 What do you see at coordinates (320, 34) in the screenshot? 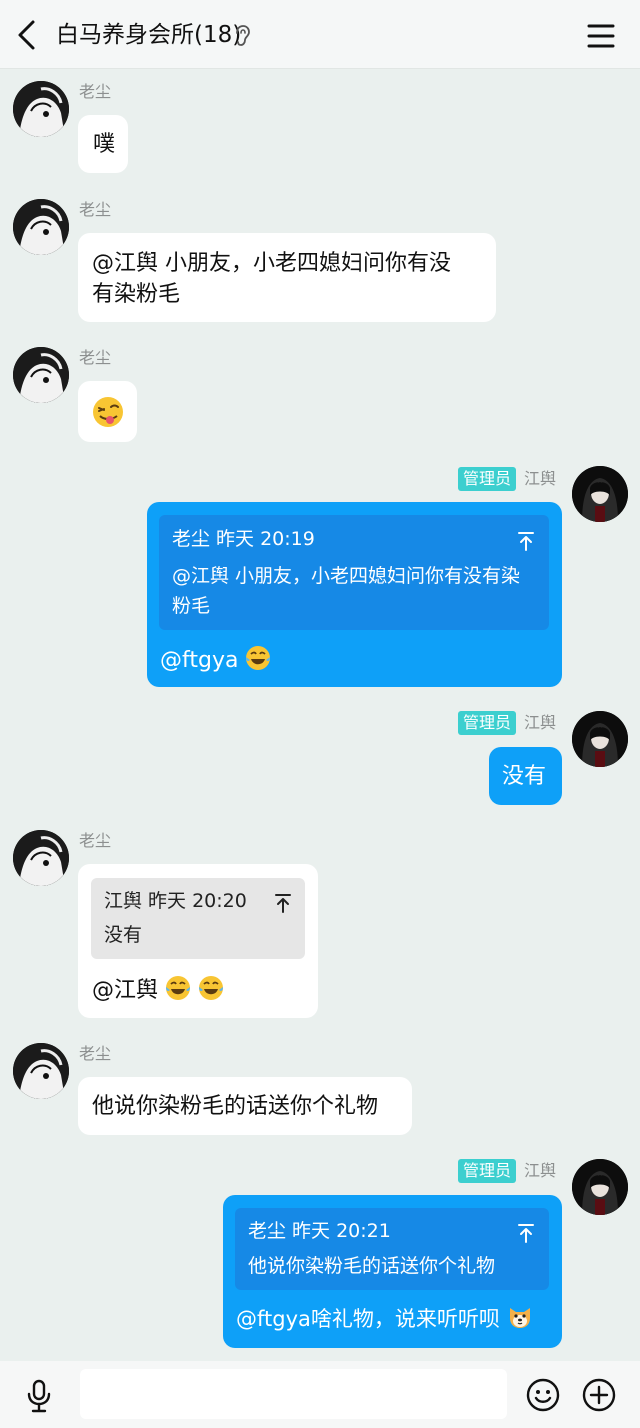
I see `chat-header: 白马养身会所(18)` at bounding box center [320, 34].